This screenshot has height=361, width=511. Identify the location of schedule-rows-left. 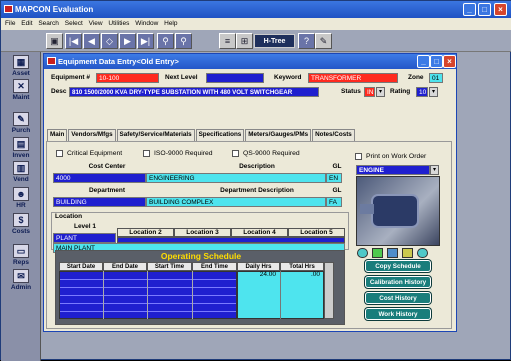
(148, 295).